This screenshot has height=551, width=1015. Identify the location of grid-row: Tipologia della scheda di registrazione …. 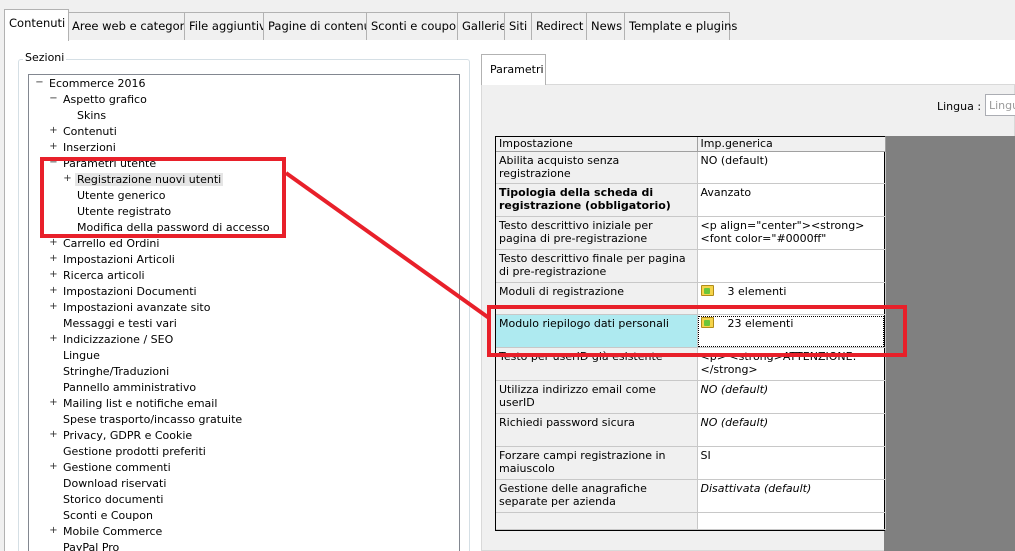
(691, 200).